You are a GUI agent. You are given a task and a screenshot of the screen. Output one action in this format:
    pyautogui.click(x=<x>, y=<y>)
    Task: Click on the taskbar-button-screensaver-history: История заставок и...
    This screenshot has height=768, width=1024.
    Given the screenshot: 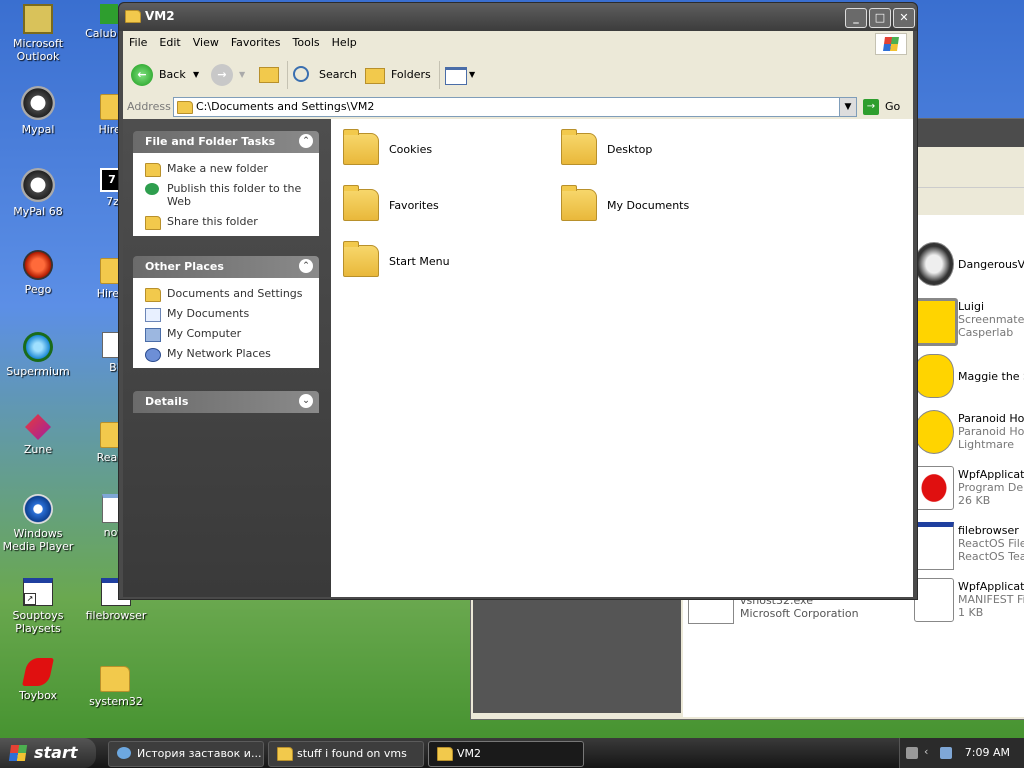 What is the action you would take?
    pyautogui.click(x=186, y=754)
    